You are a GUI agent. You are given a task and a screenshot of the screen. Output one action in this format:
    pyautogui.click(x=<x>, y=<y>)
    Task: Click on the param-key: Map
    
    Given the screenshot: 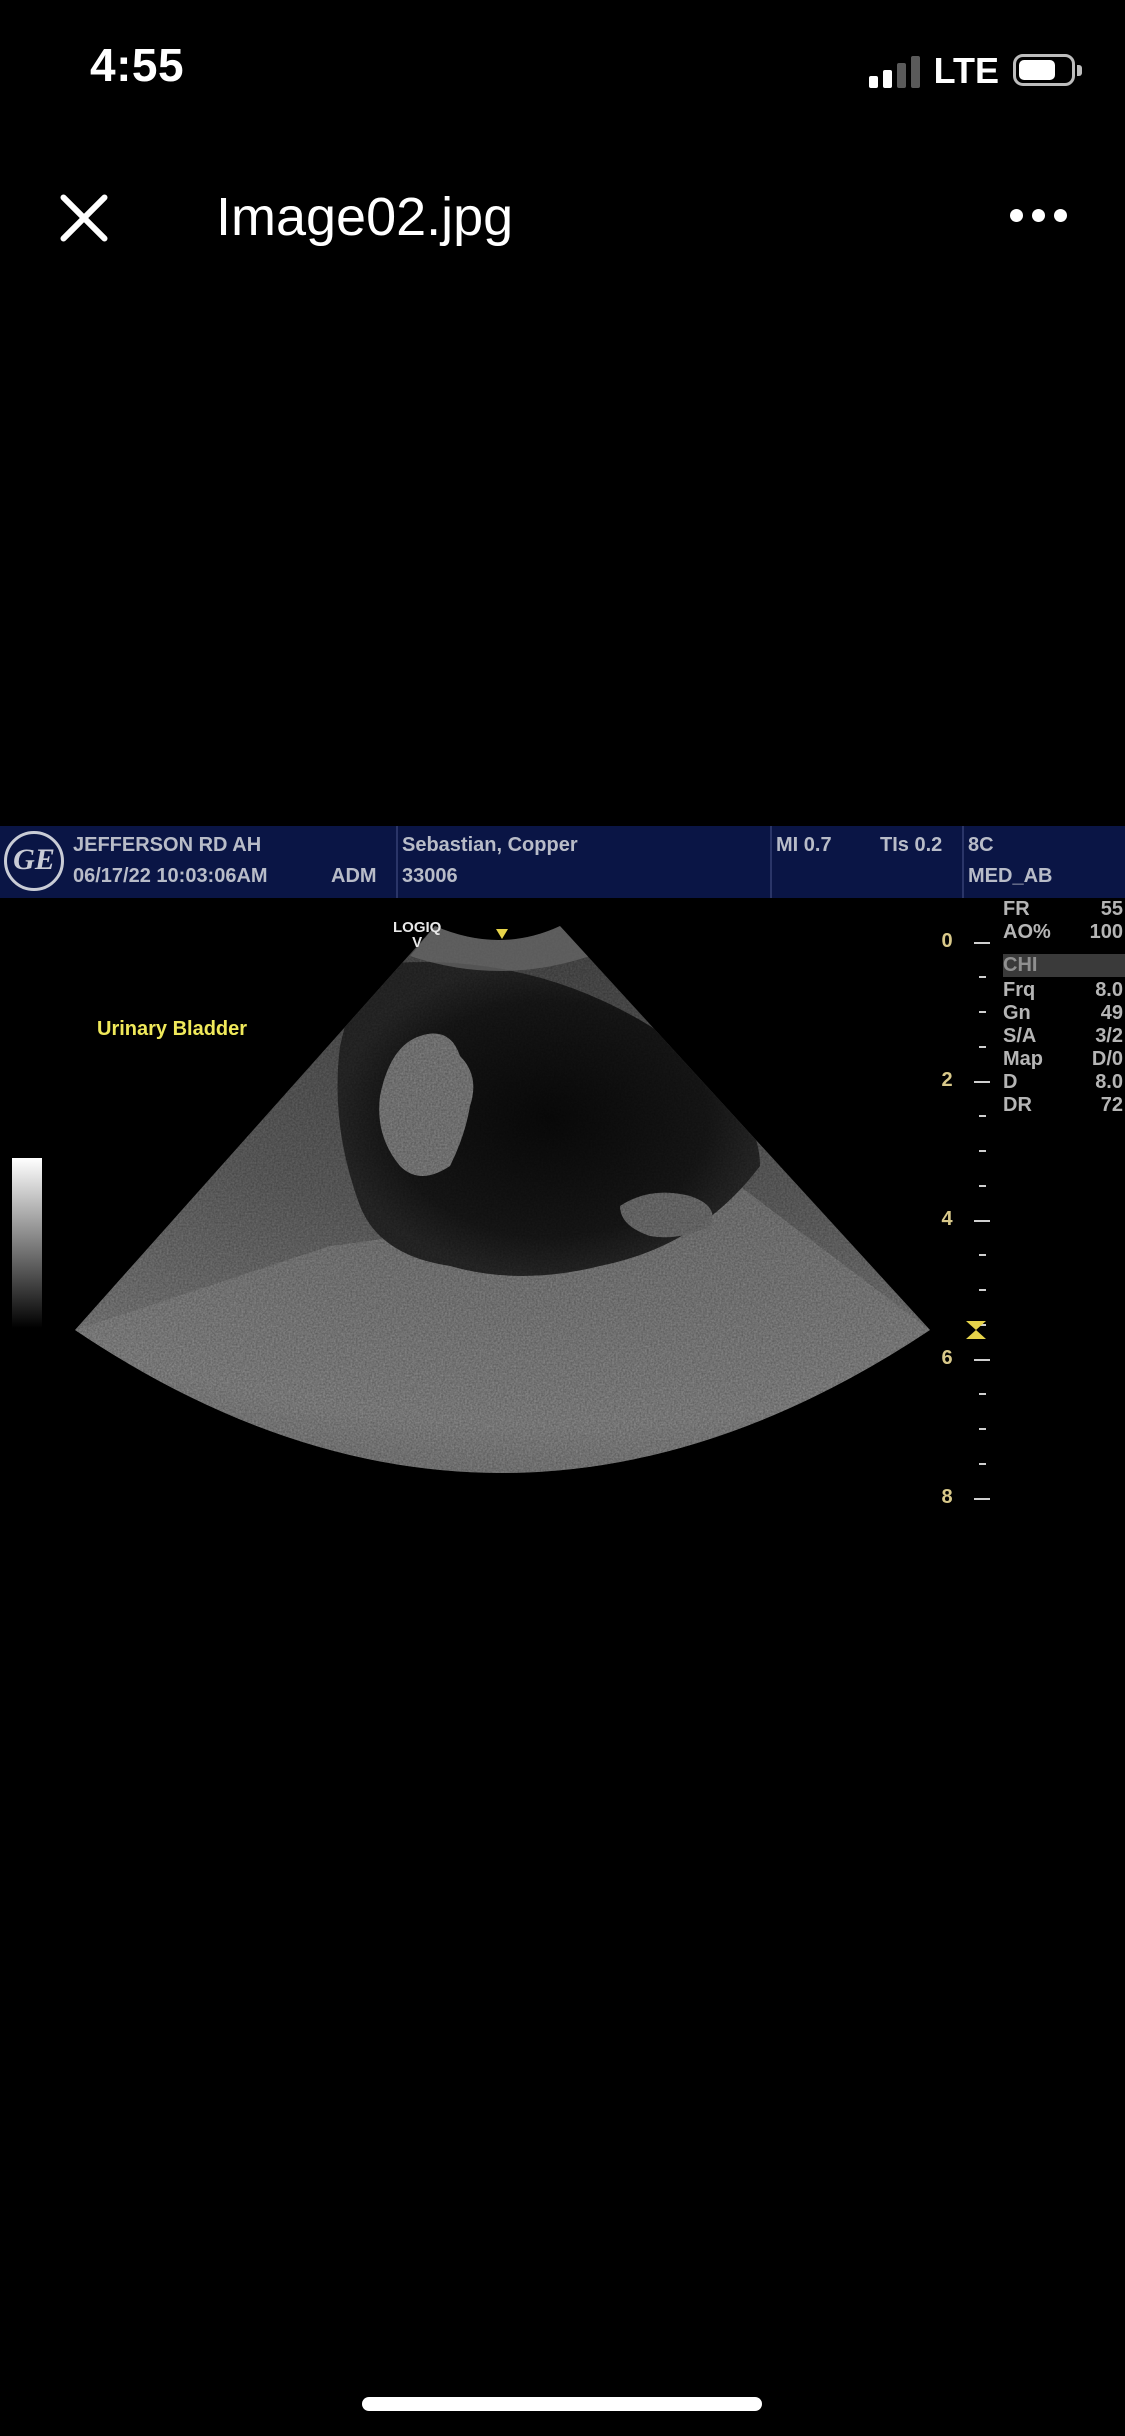 What is the action you would take?
    pyautogui.click(x=1023, y=1059)
    